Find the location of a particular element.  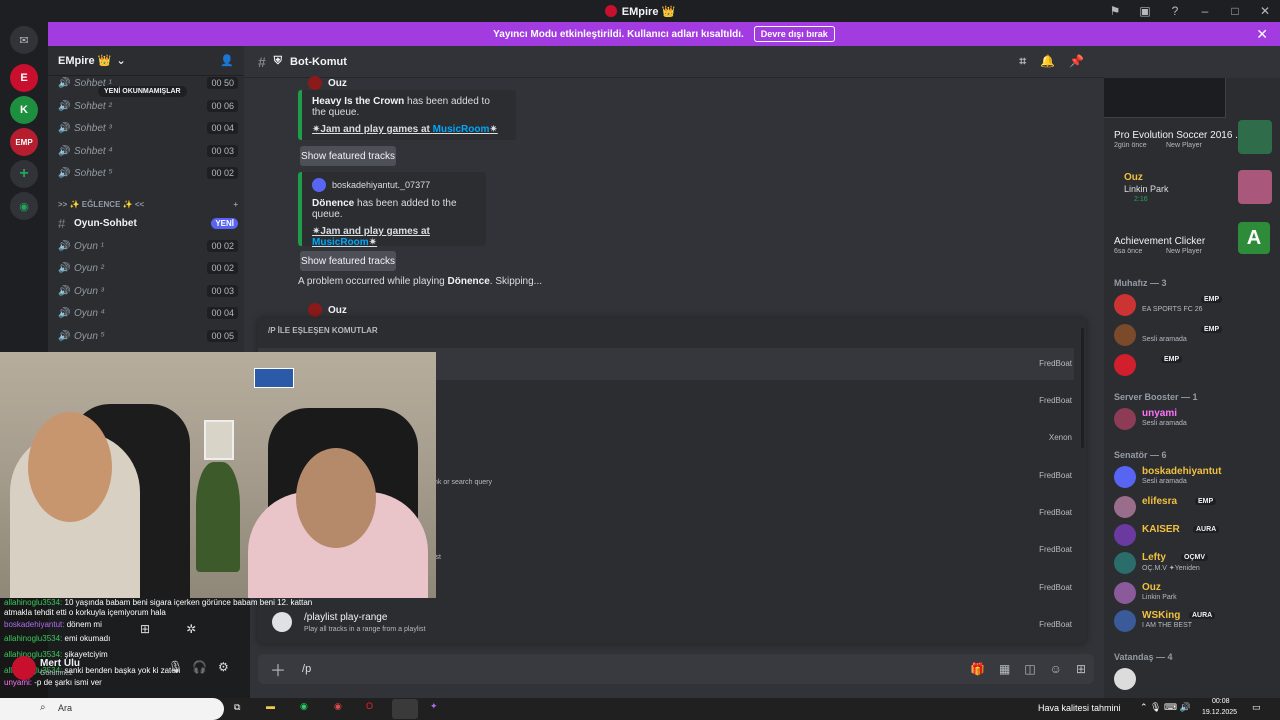

opera-icon: O is located at coordinates (369, 706).